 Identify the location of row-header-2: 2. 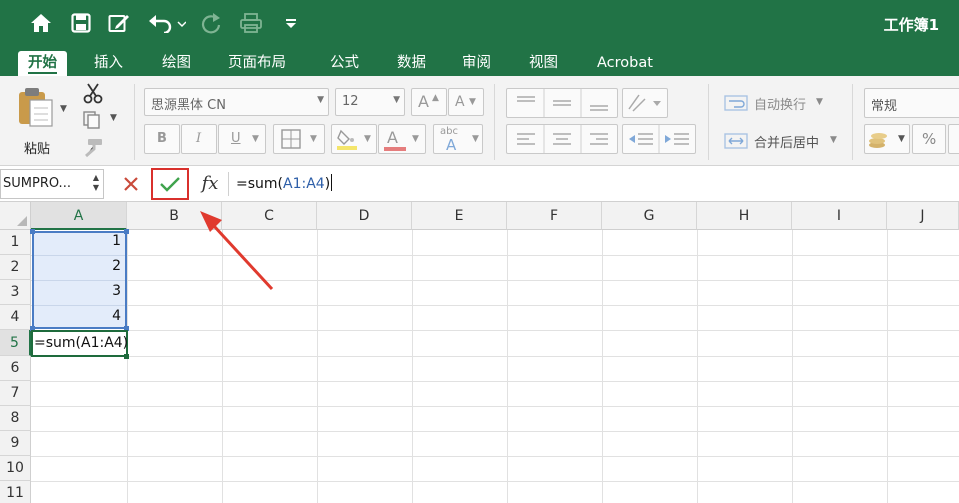
(15, 267).